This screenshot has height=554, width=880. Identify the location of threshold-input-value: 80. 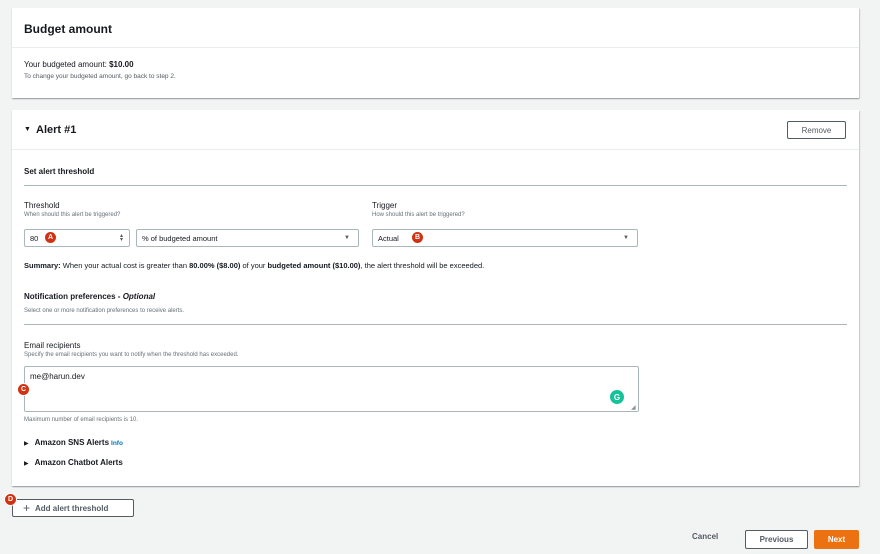
(34, 238).